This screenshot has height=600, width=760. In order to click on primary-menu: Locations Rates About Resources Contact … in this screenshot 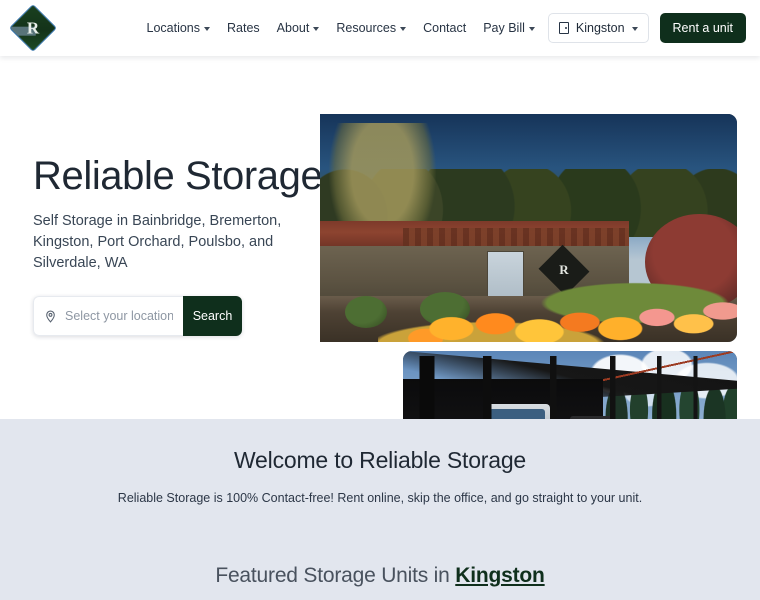, I will do `click(341, 28)`.